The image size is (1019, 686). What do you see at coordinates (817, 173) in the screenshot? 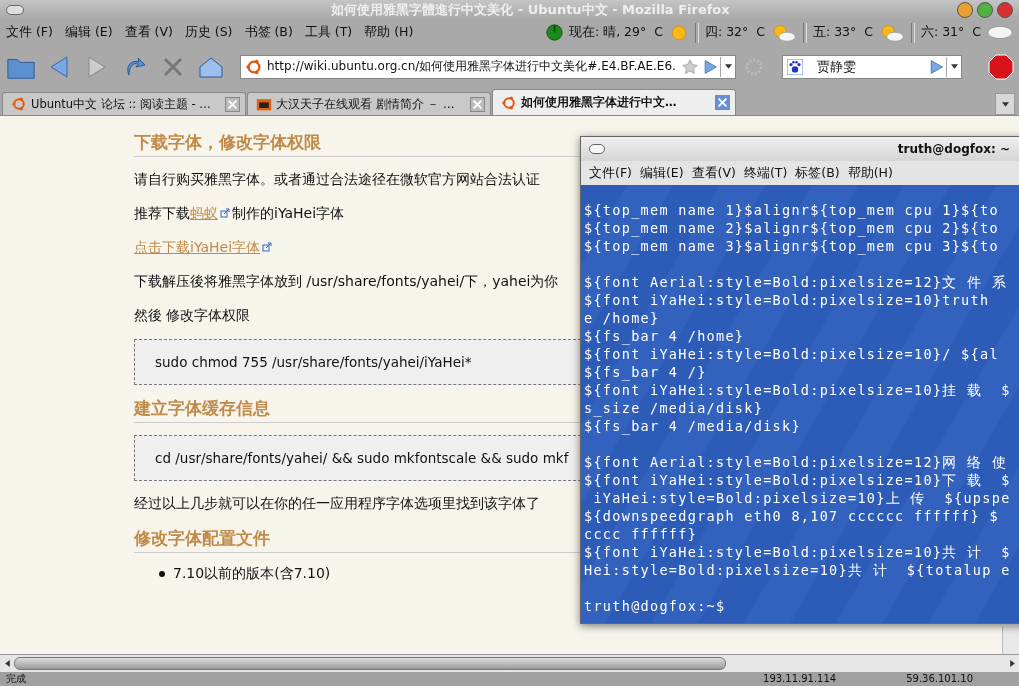
I see `menu-item: 标签(B)` at bounding box center [817, 173].